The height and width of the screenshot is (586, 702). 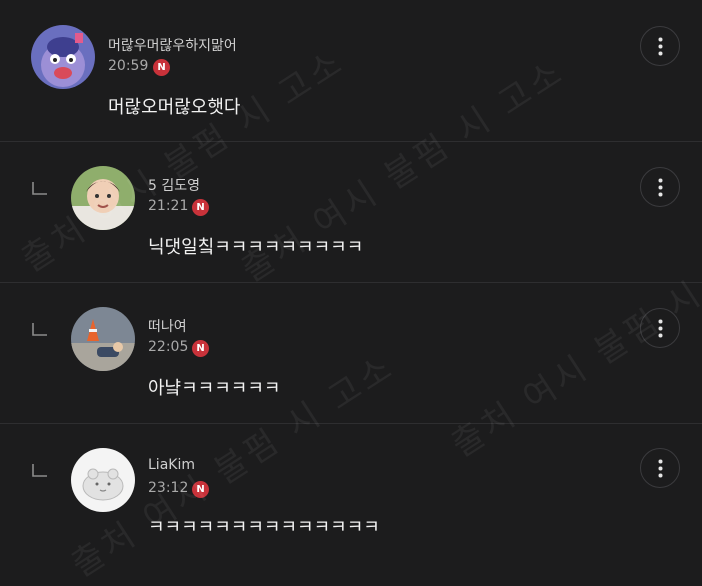 What do you see at coordinates (264, 527) in the screenshot?
I see `comment-text: ㅋㅋㅋㅋㅋㅋㅋㅋㅋㅋㅋㅋㅋㅋ` at bounding box center [264, 527].